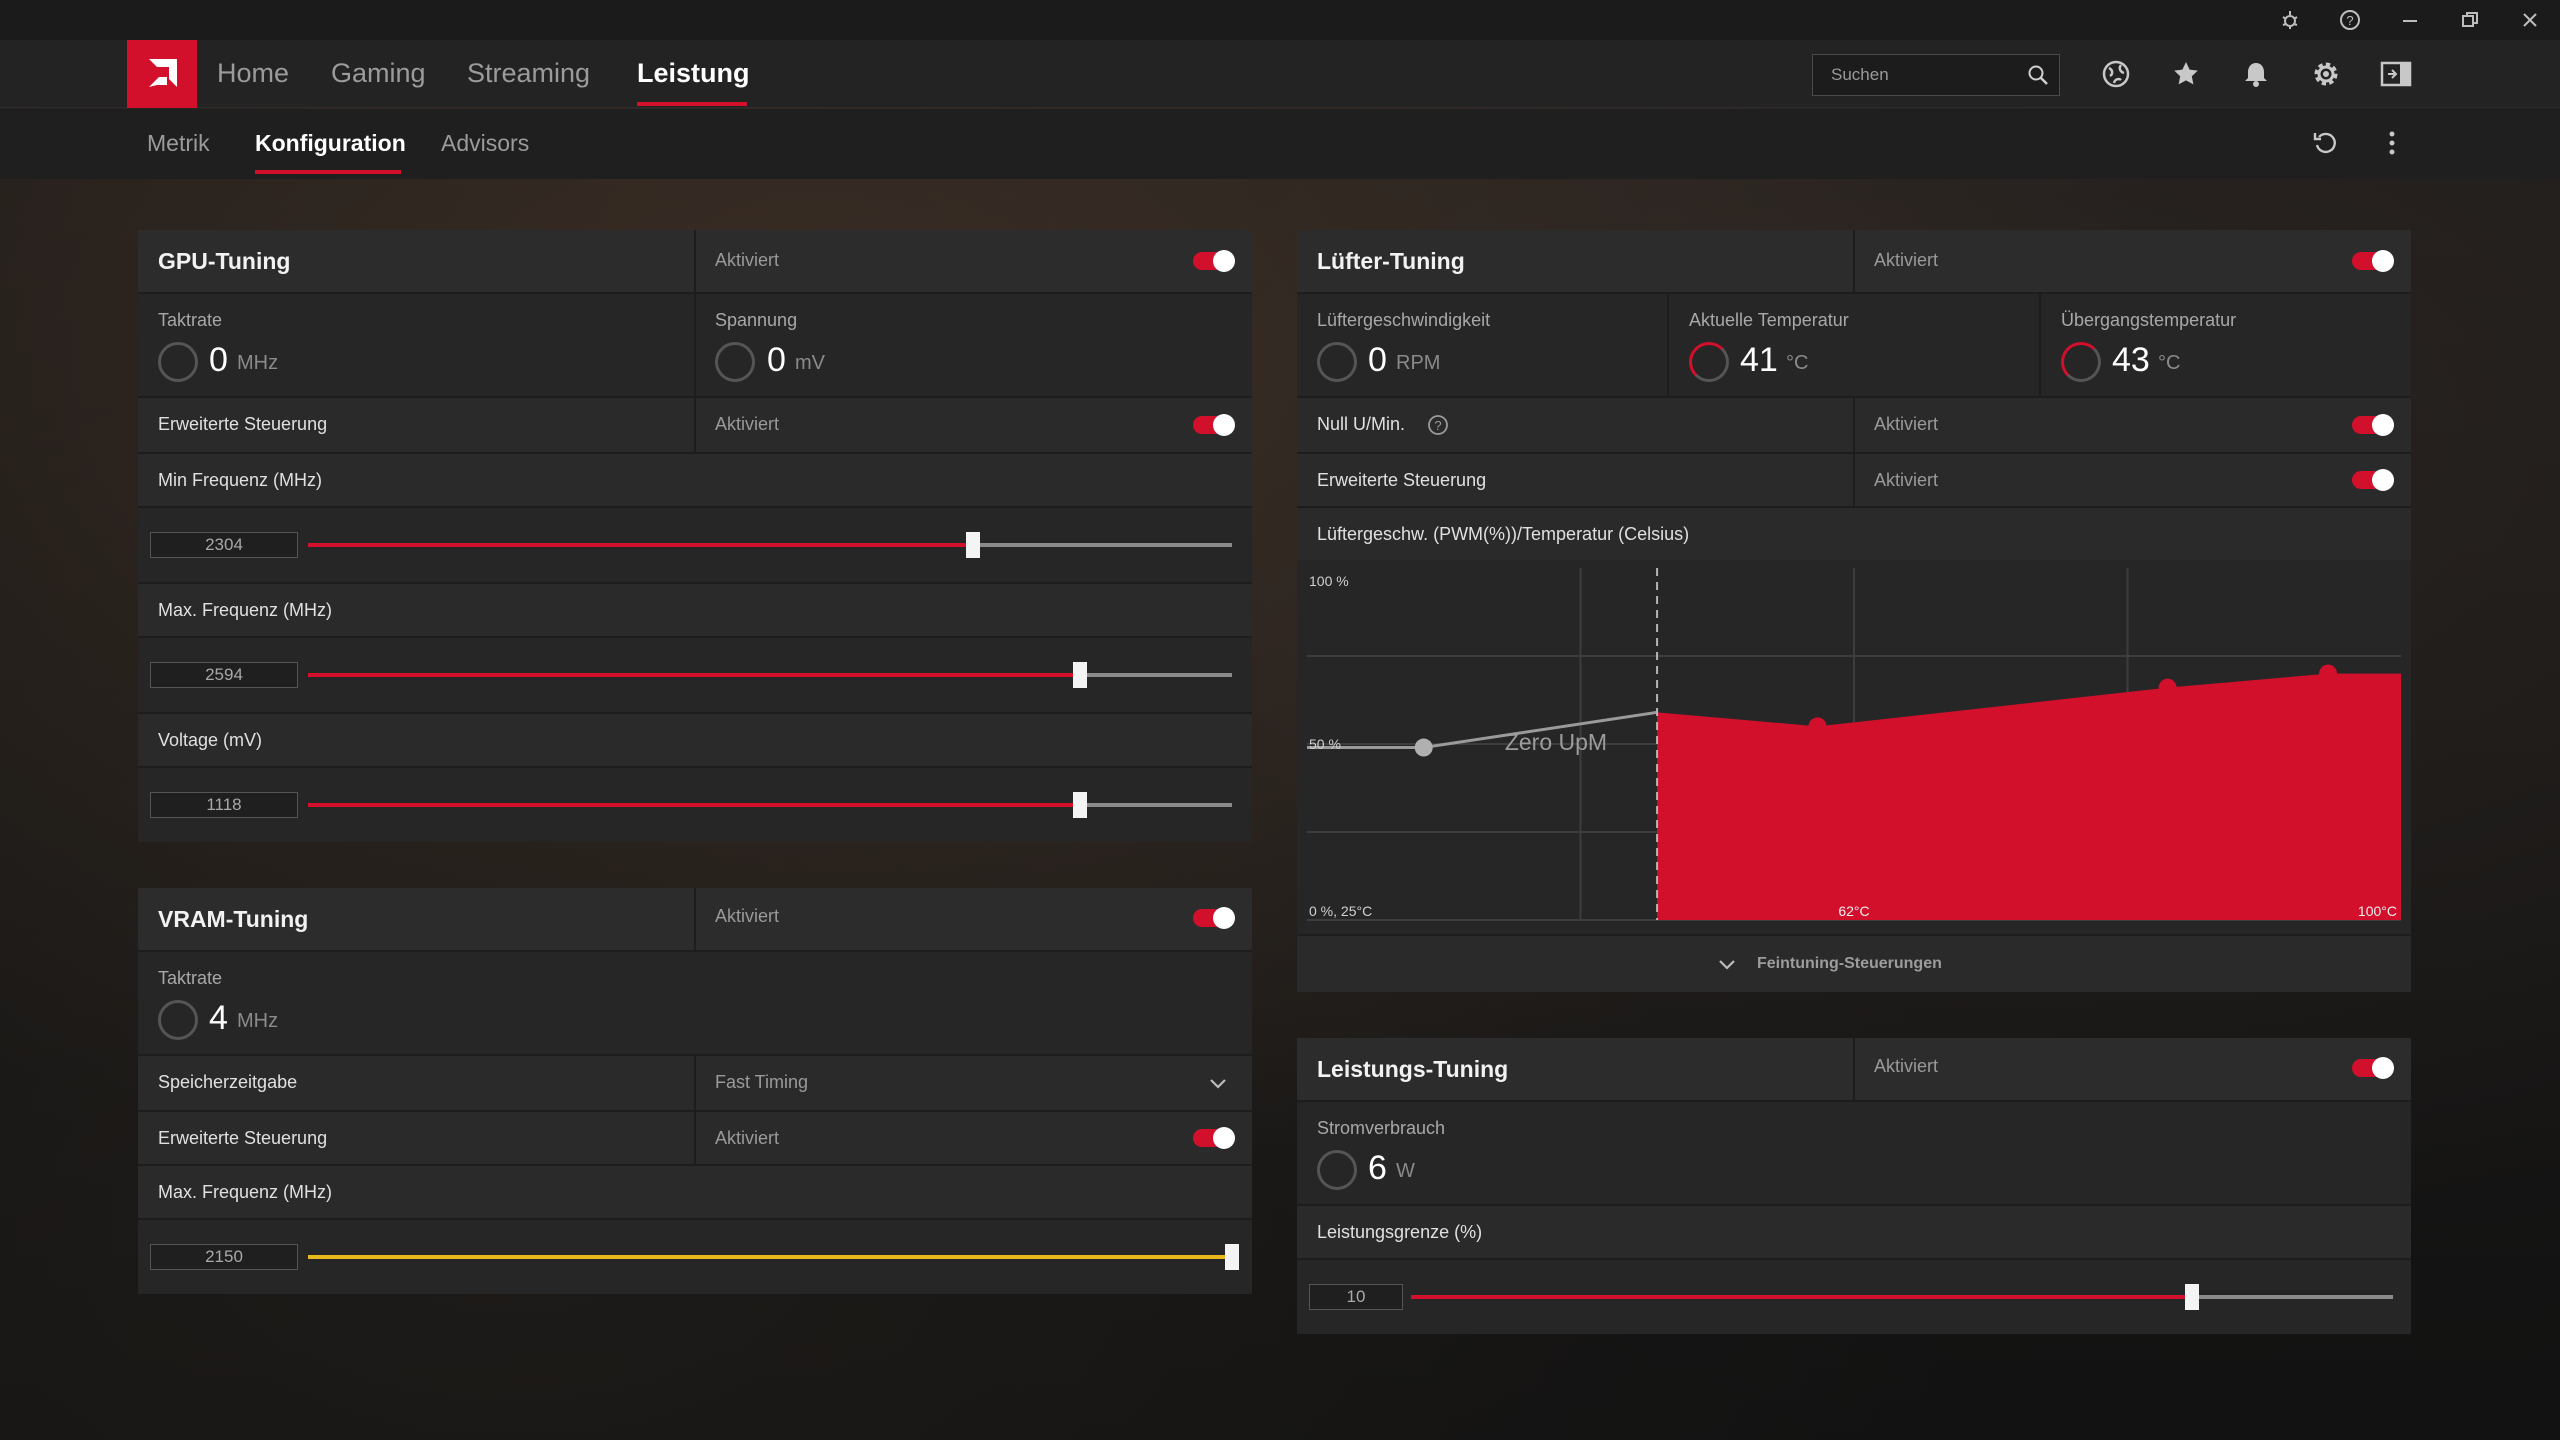  What do you see at coordinates (1214, 1138) in the screenshot?
I see `vram-advanced-toggle` at bounding box center [1214, 1138].